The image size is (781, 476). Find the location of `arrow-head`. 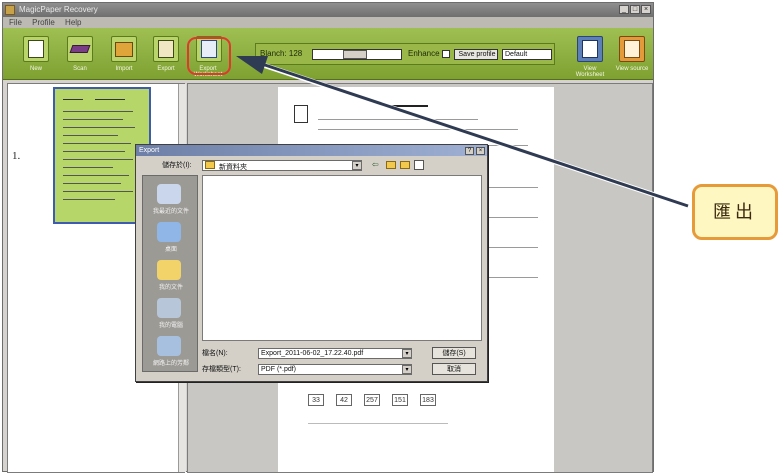

arrow-head is located at coordinates (252, 65).